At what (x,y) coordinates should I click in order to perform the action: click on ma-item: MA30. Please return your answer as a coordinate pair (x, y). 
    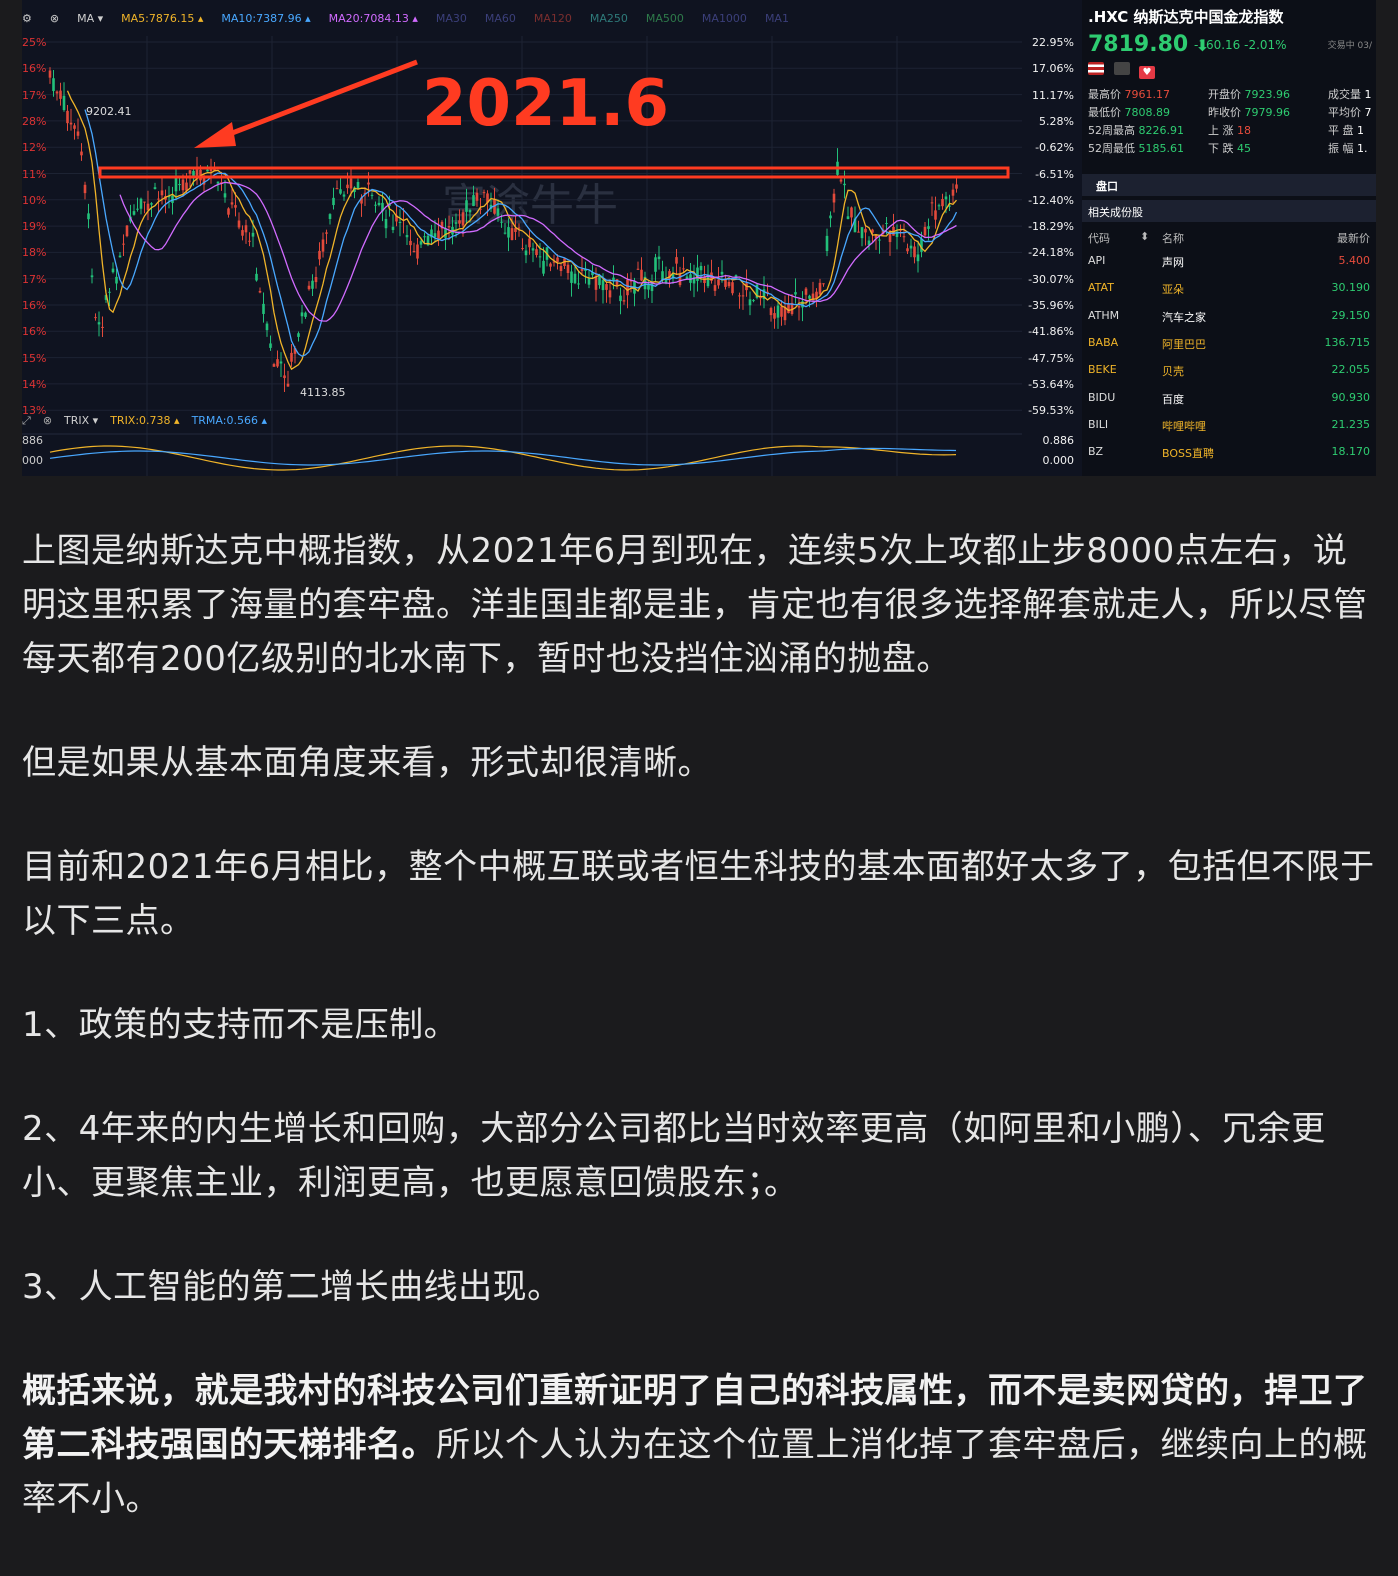
    Looking at the image, I should click on (451, 18).